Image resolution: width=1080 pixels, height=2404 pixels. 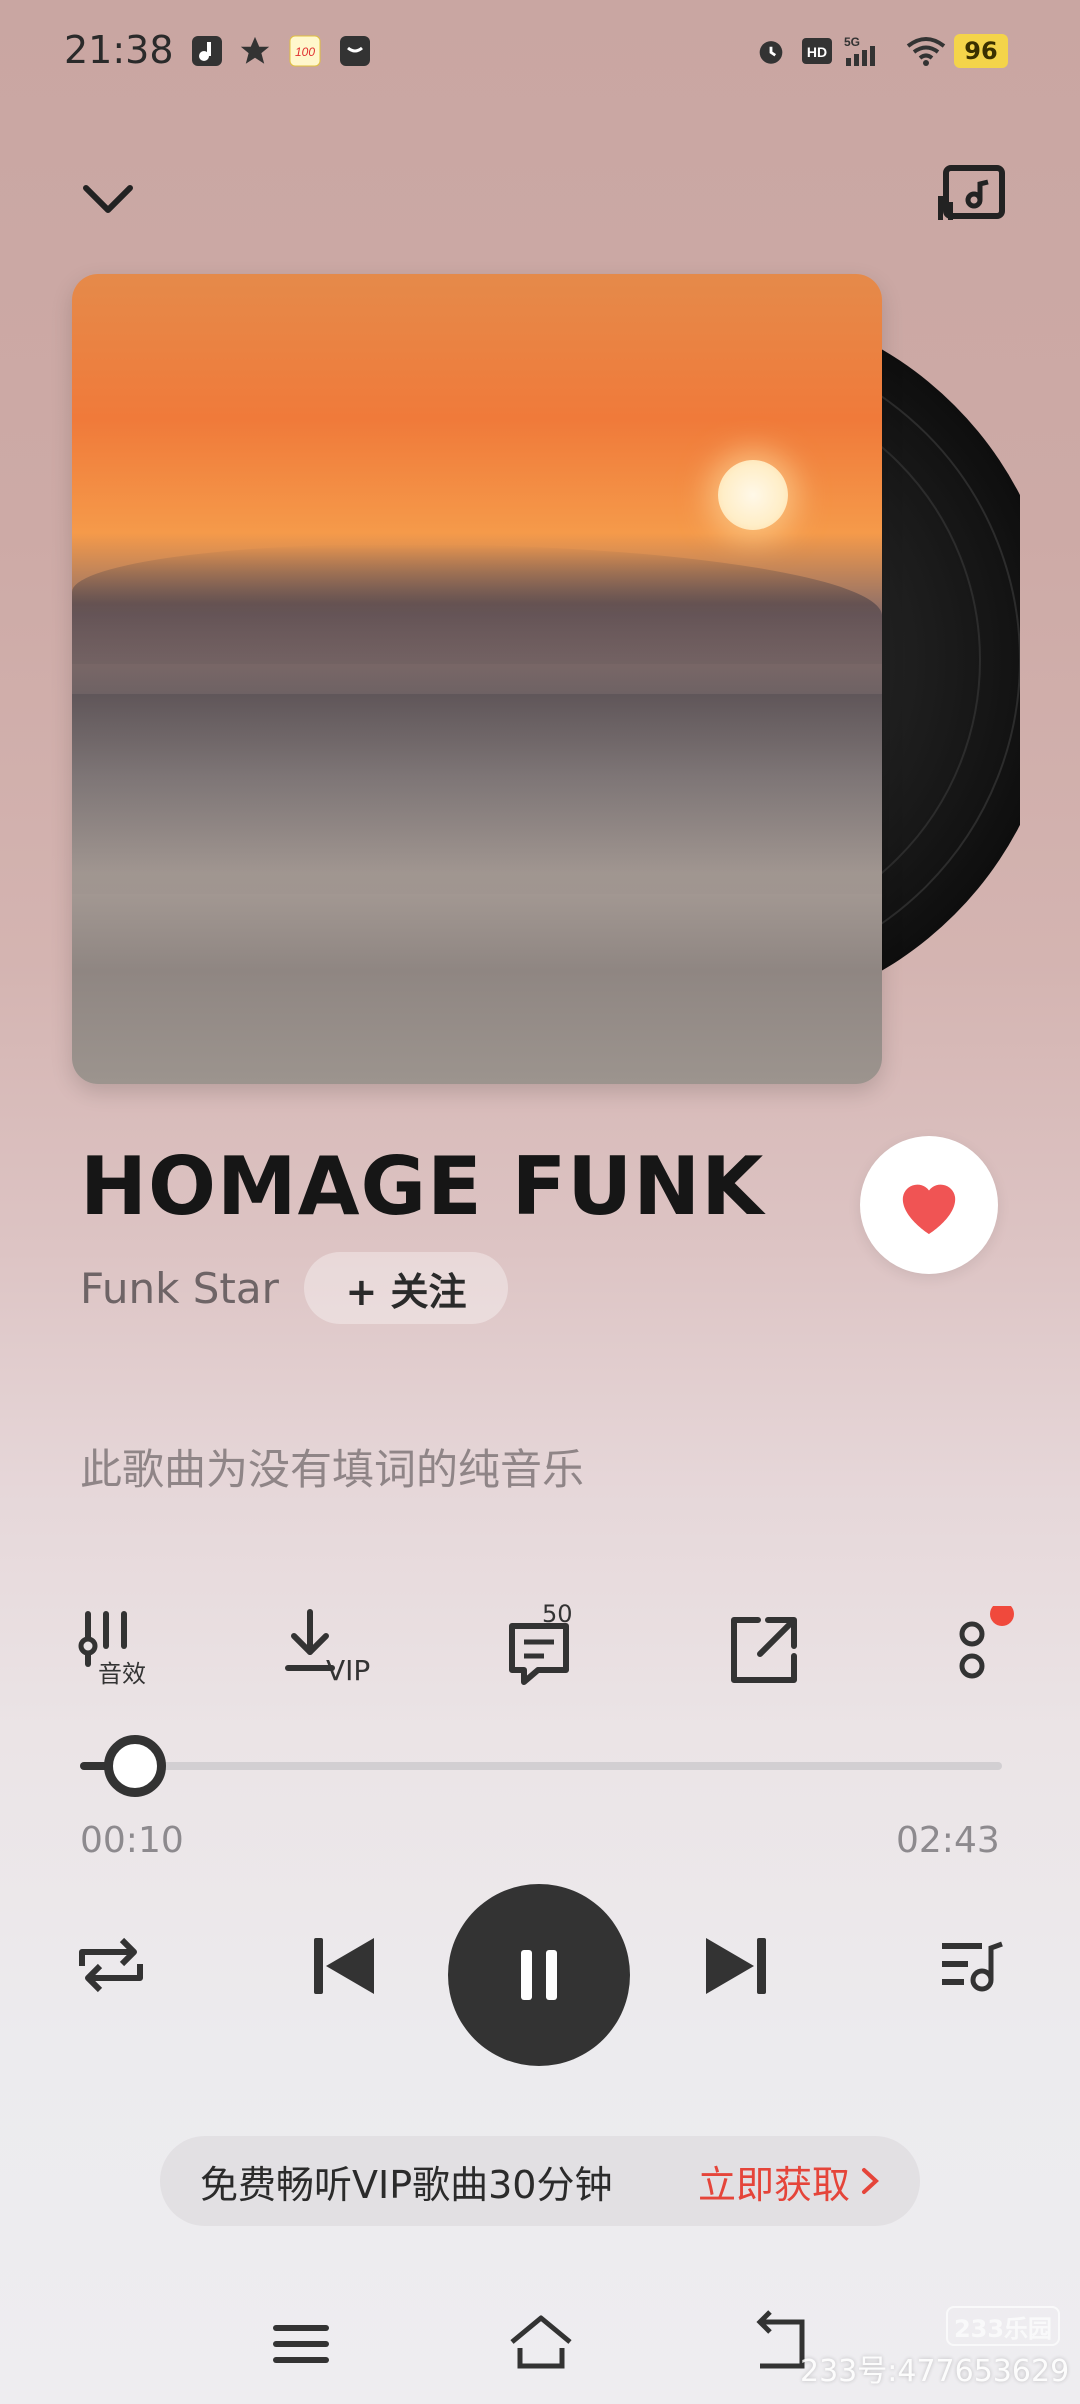 What do you see at coordinates (207, 51) in the screenshot?
I see `music-app-icon` at bounding box center [207, 51].